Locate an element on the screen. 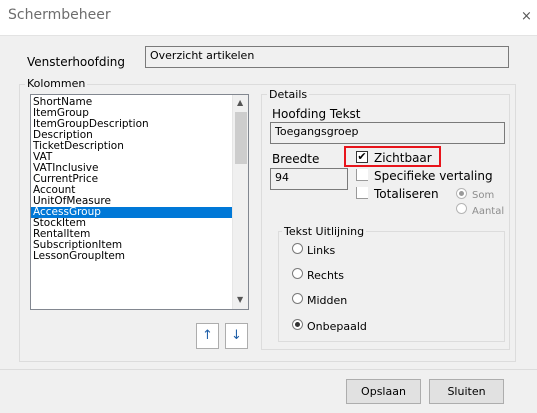  align-undefined-radio is located at coordinates (297, 324).